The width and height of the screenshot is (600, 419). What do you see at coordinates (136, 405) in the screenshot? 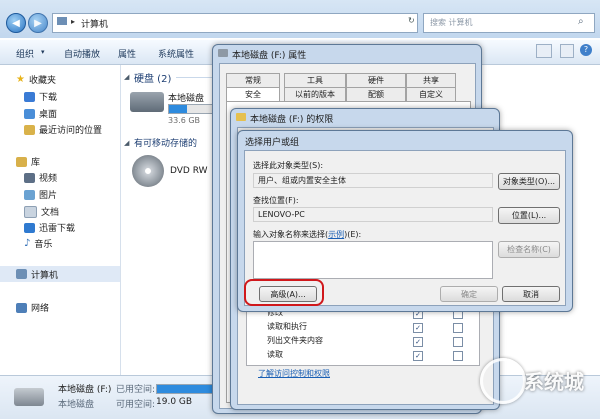
I see `status-free-label: 可用空间:` at bounding box center [136, 405].